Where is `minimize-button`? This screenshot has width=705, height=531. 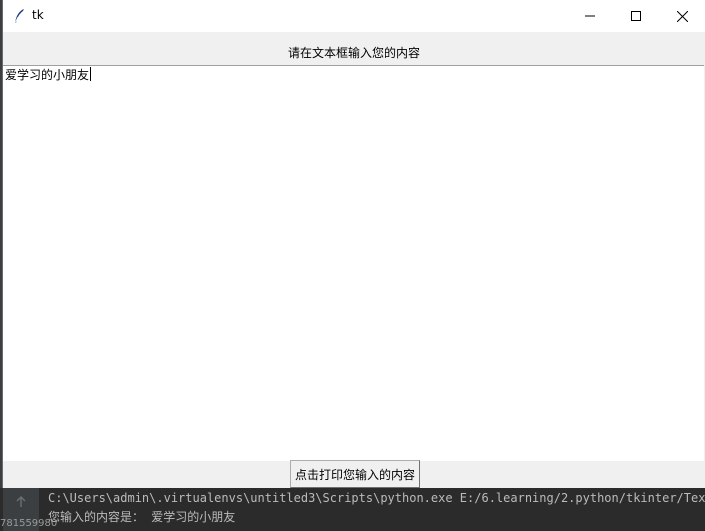 minimize-button is located at coordinates (590, 16).